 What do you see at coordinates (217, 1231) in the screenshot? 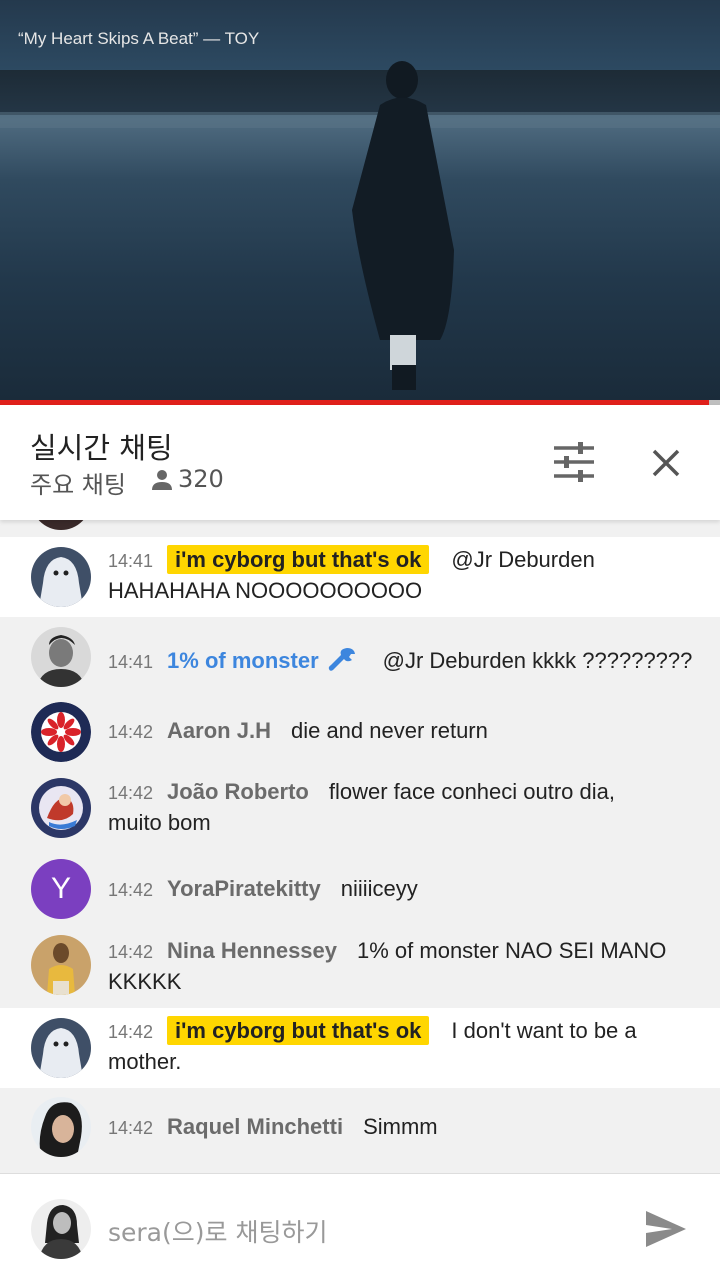
I see `chat-input: sera(으)로 채팅하기` at bounding box center [217, 1231].